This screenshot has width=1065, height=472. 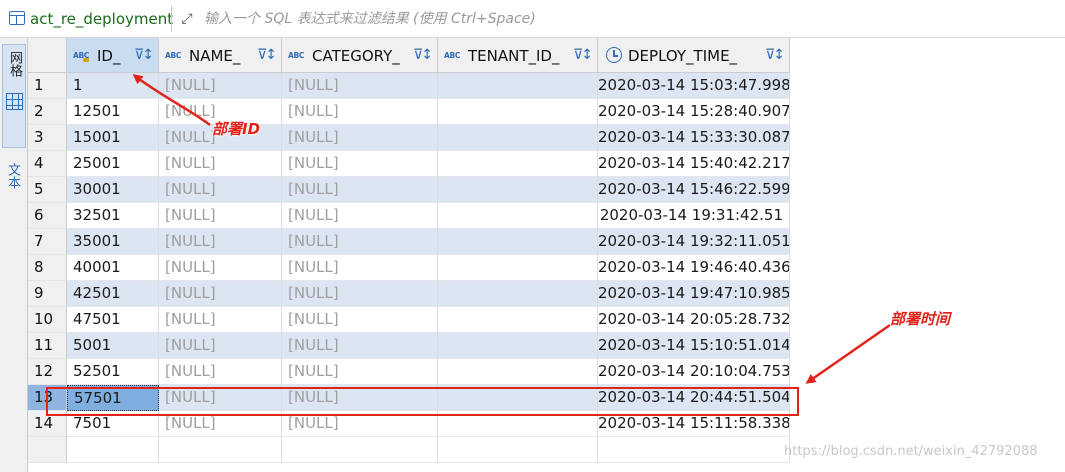 I want to click on row-number: 9, so click(x=47, y=294).